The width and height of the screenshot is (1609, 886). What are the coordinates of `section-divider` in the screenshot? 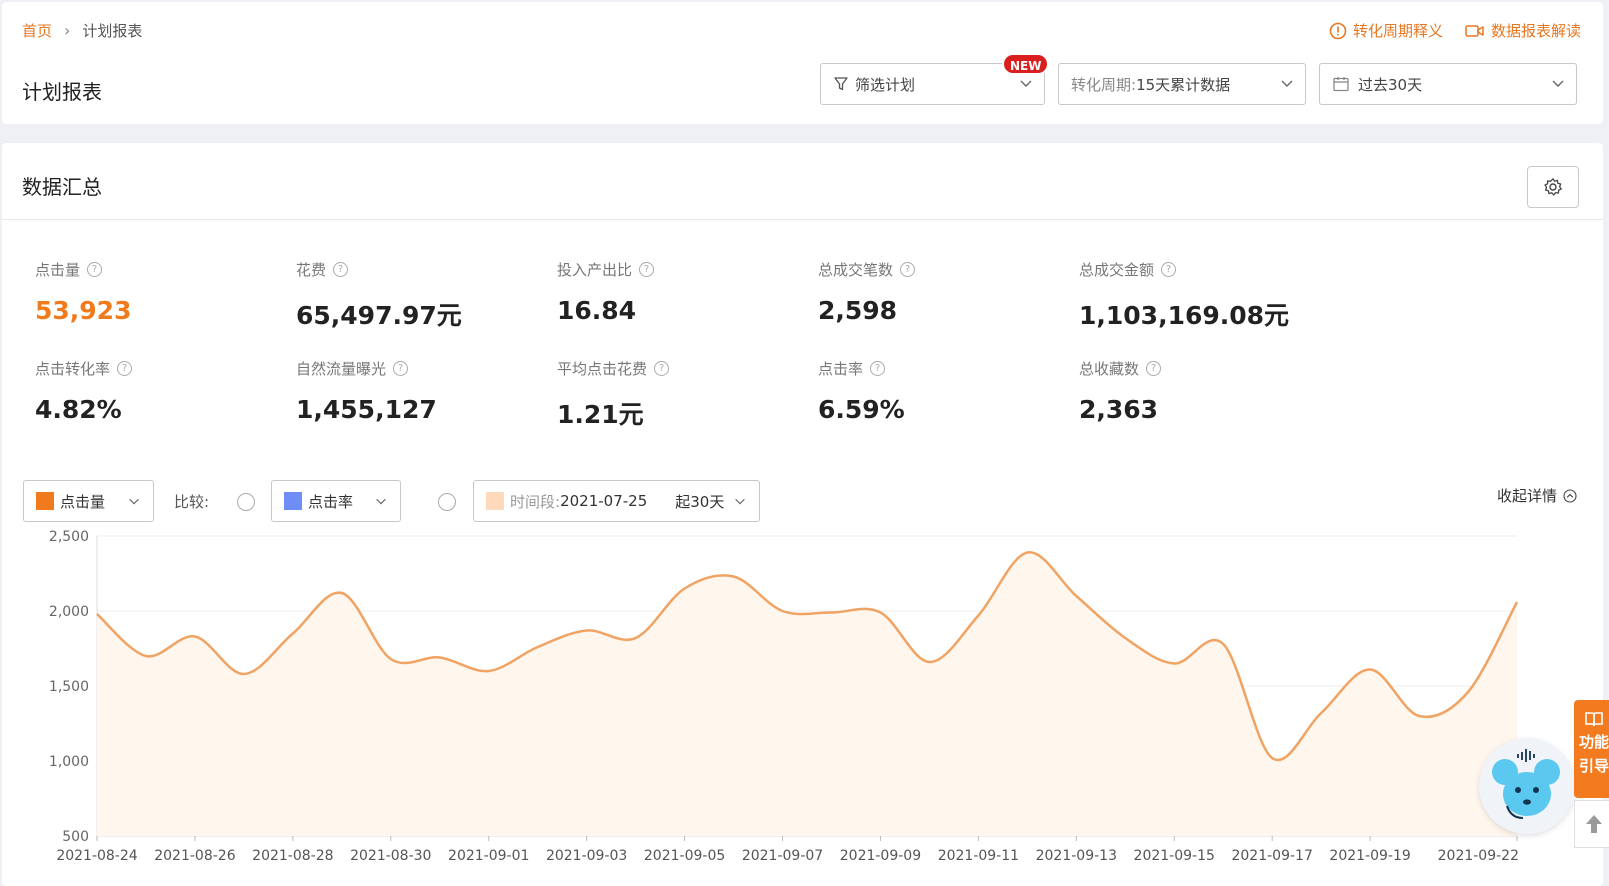 It's located at (802, 219).